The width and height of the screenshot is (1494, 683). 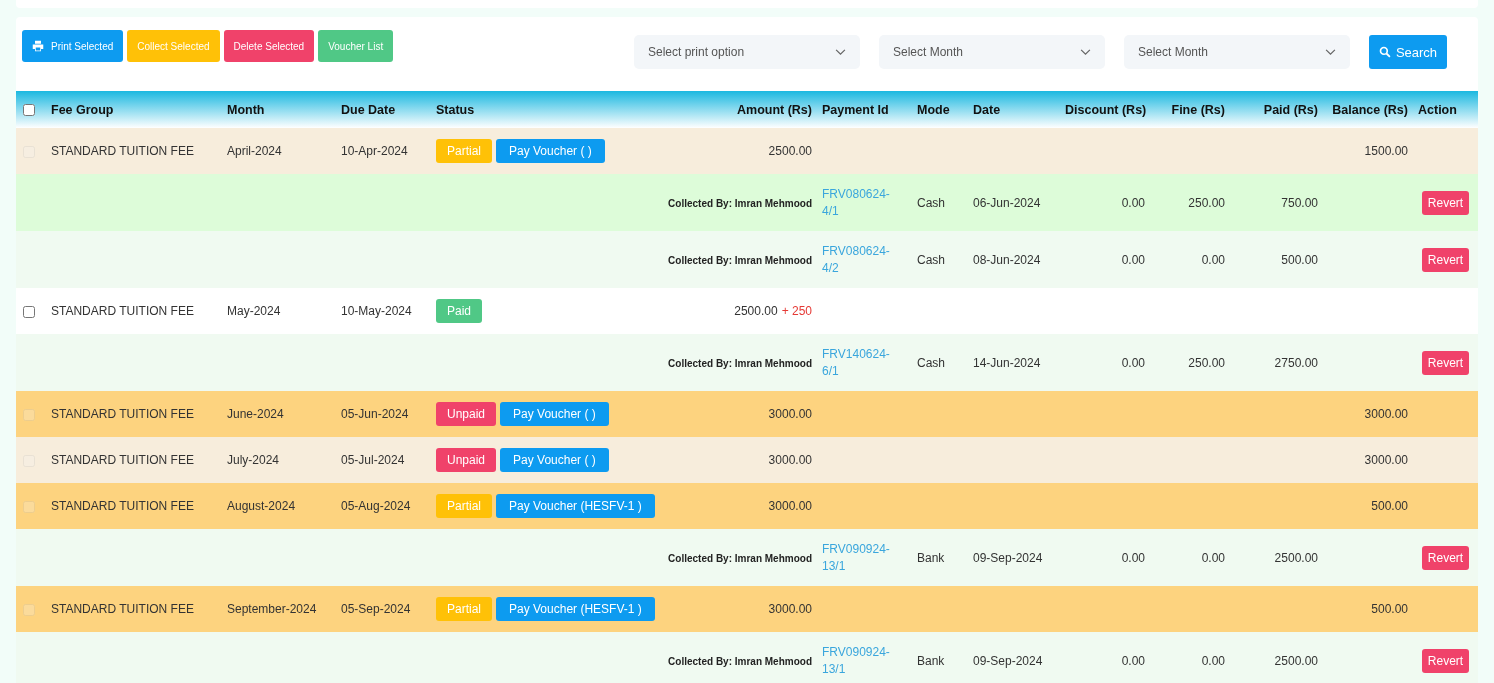 I want to click on payment-id-link: FRV080624-4/2, so click(x=861, y=259).